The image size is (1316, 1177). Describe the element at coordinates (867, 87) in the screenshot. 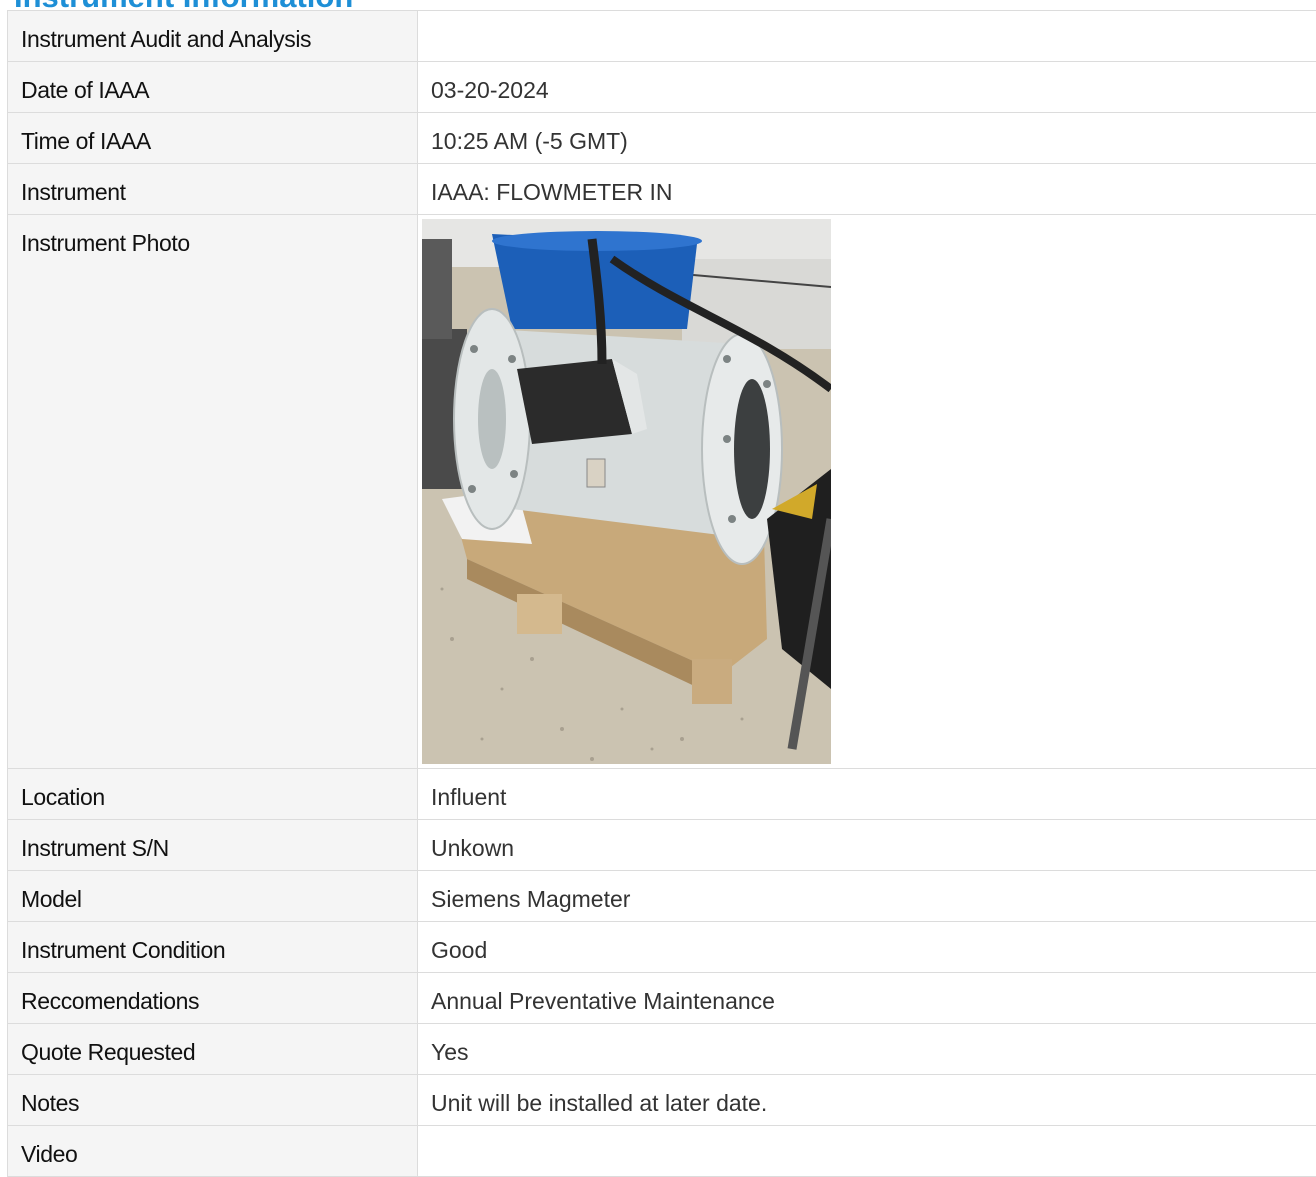

I see `row-value: 03-20-2024` at that location.